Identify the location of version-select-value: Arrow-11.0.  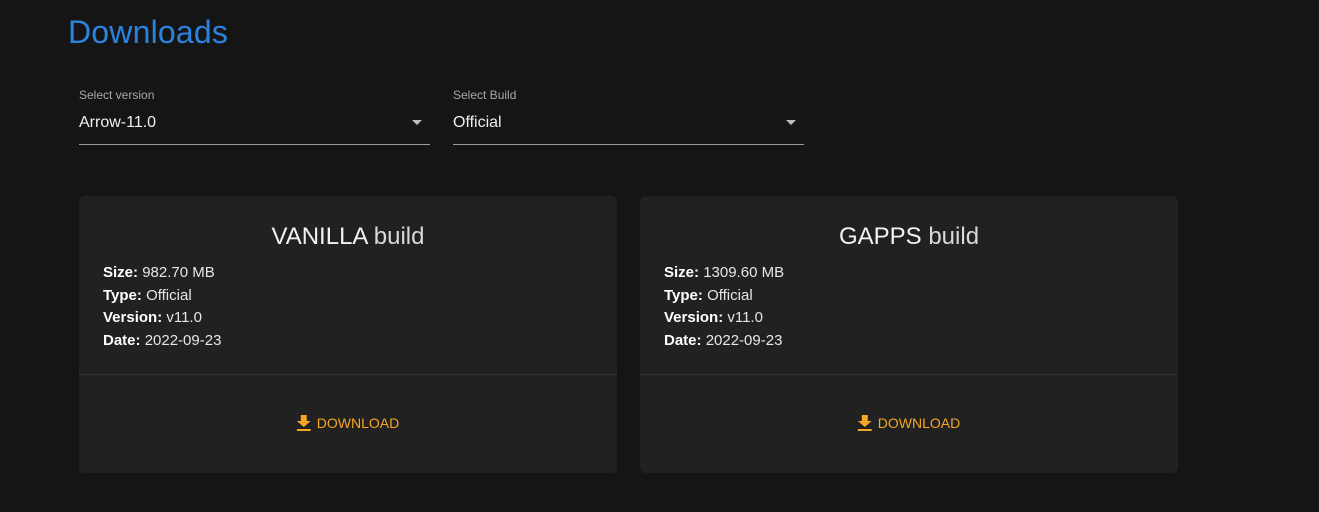
(117, 123).